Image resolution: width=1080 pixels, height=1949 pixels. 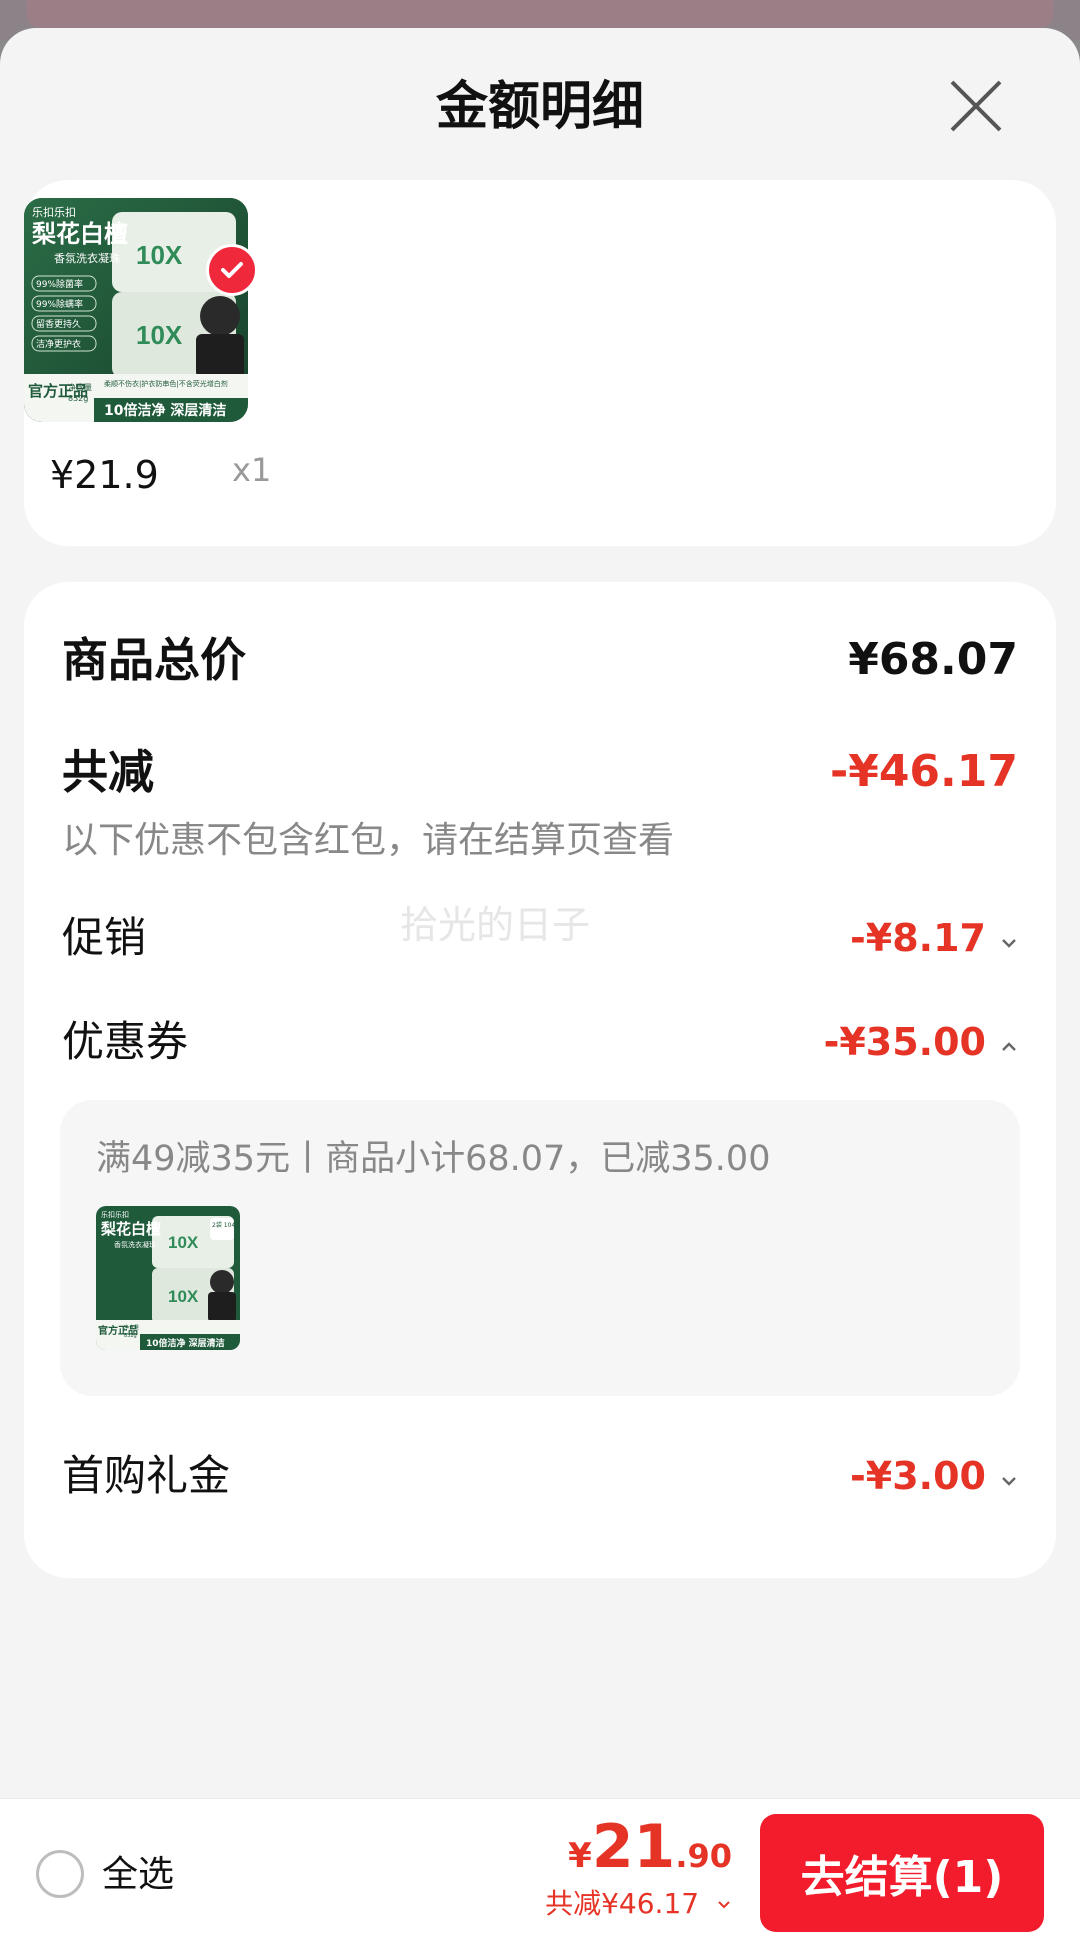 What do you see at coordinates (923, 771) in the screenshot?
I see `total-reduce-value: -¥46.17` at bounding box center [923, 771].